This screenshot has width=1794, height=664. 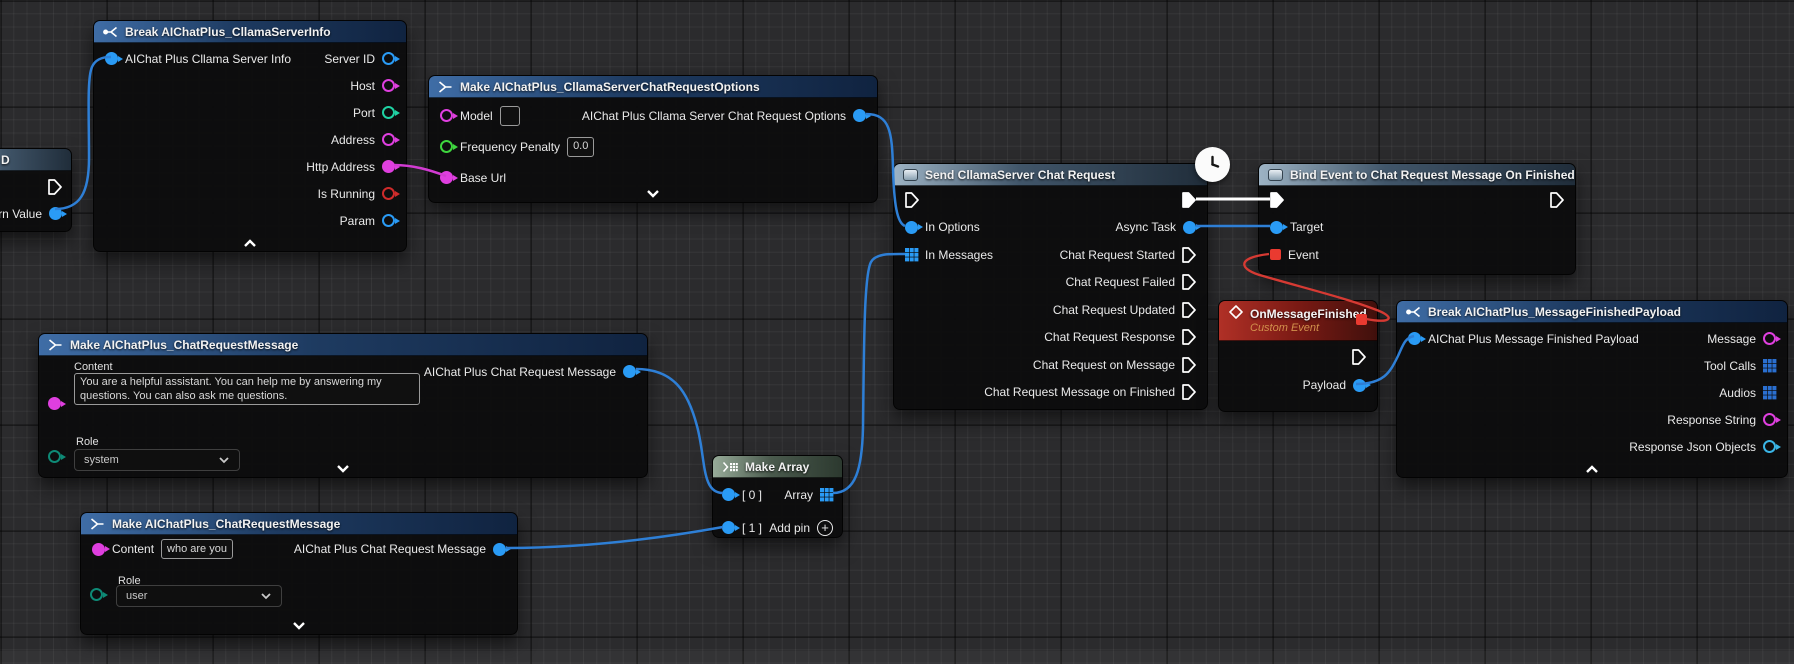 I want to click on address-pin, so click(x=388, y=139).